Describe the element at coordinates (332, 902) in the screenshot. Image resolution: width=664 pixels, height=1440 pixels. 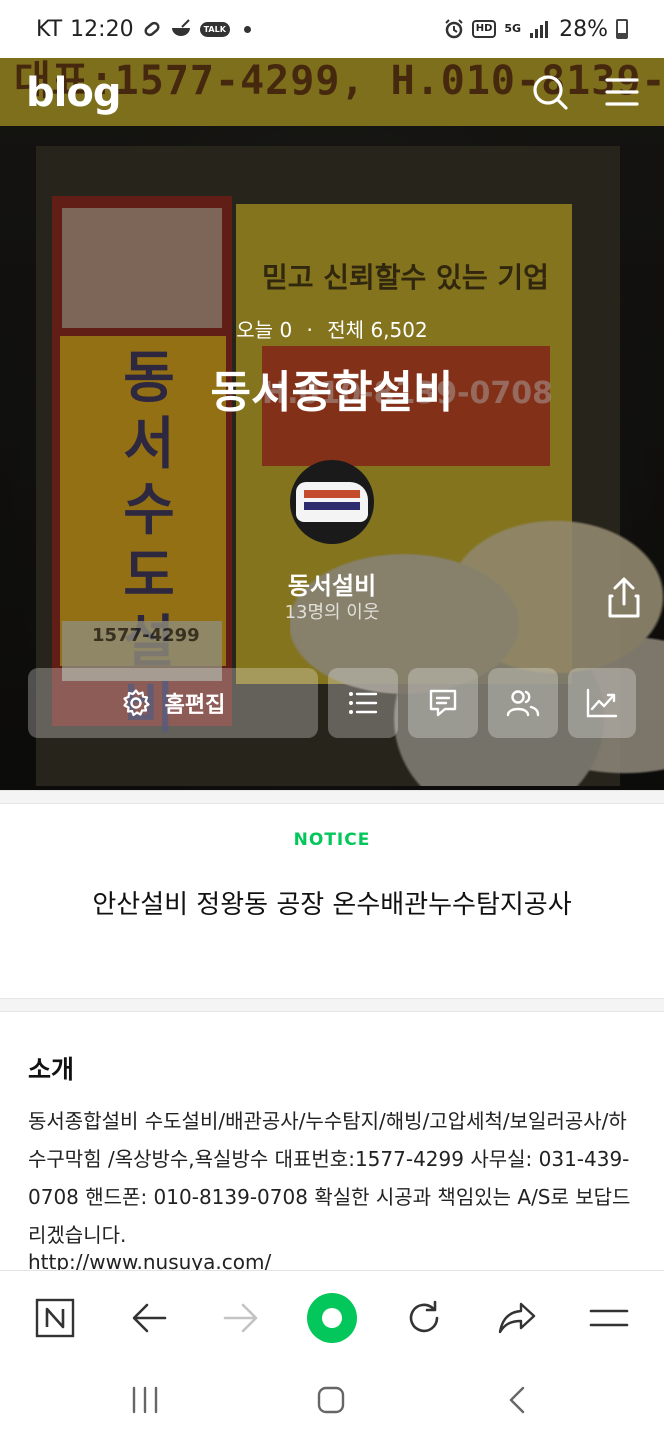
I see `notice-post-link: 안산설비 정왕동 공장 온수배관누수탐지공사` at that location.